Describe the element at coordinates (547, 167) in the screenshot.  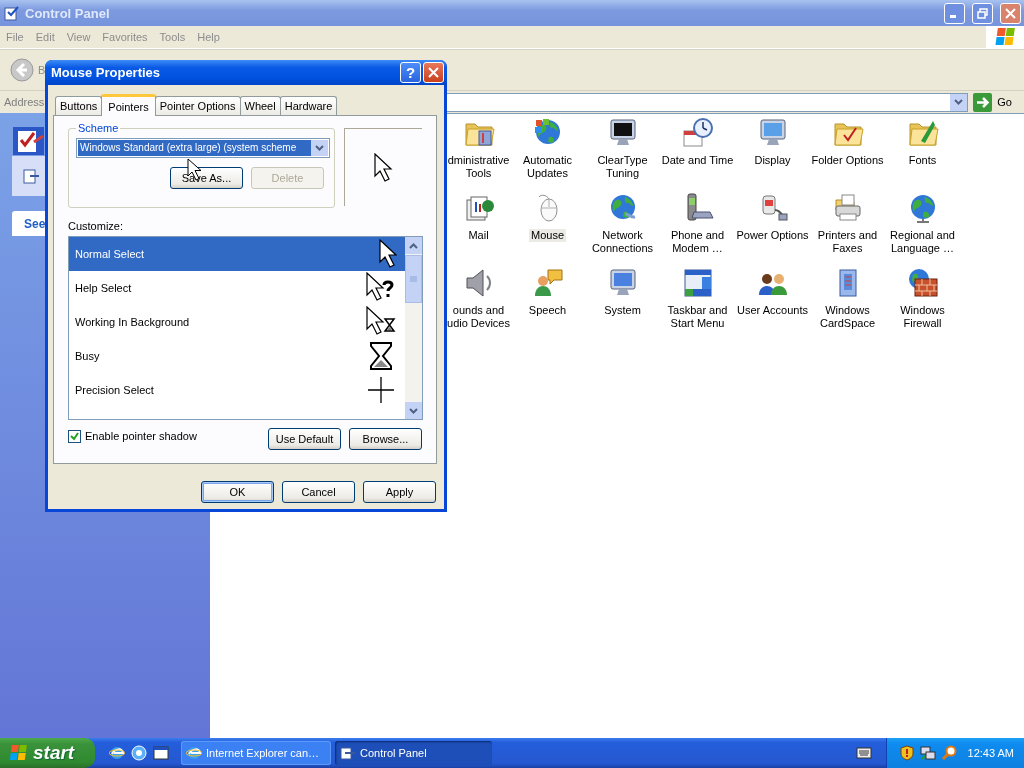
I see `item-label: Automatic Updates` at that location.